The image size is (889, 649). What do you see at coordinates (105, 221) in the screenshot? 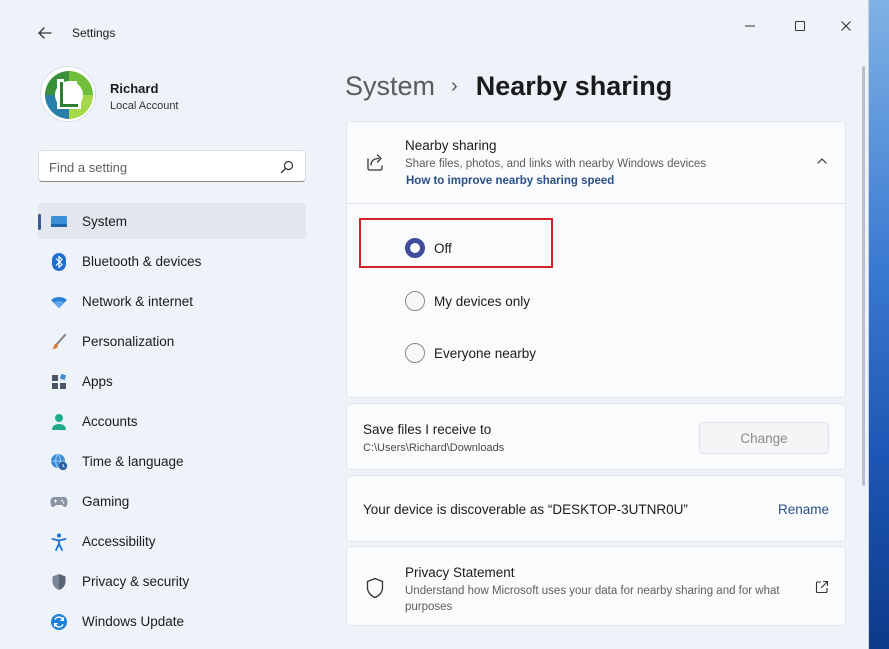
I see `sidebar-item-label: System` at bounding box center [105, 221].